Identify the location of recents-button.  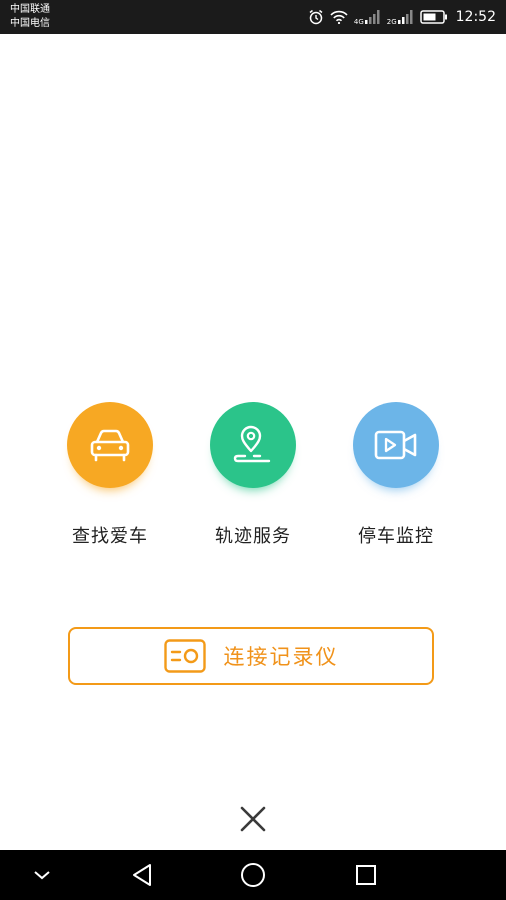
(366, 875).